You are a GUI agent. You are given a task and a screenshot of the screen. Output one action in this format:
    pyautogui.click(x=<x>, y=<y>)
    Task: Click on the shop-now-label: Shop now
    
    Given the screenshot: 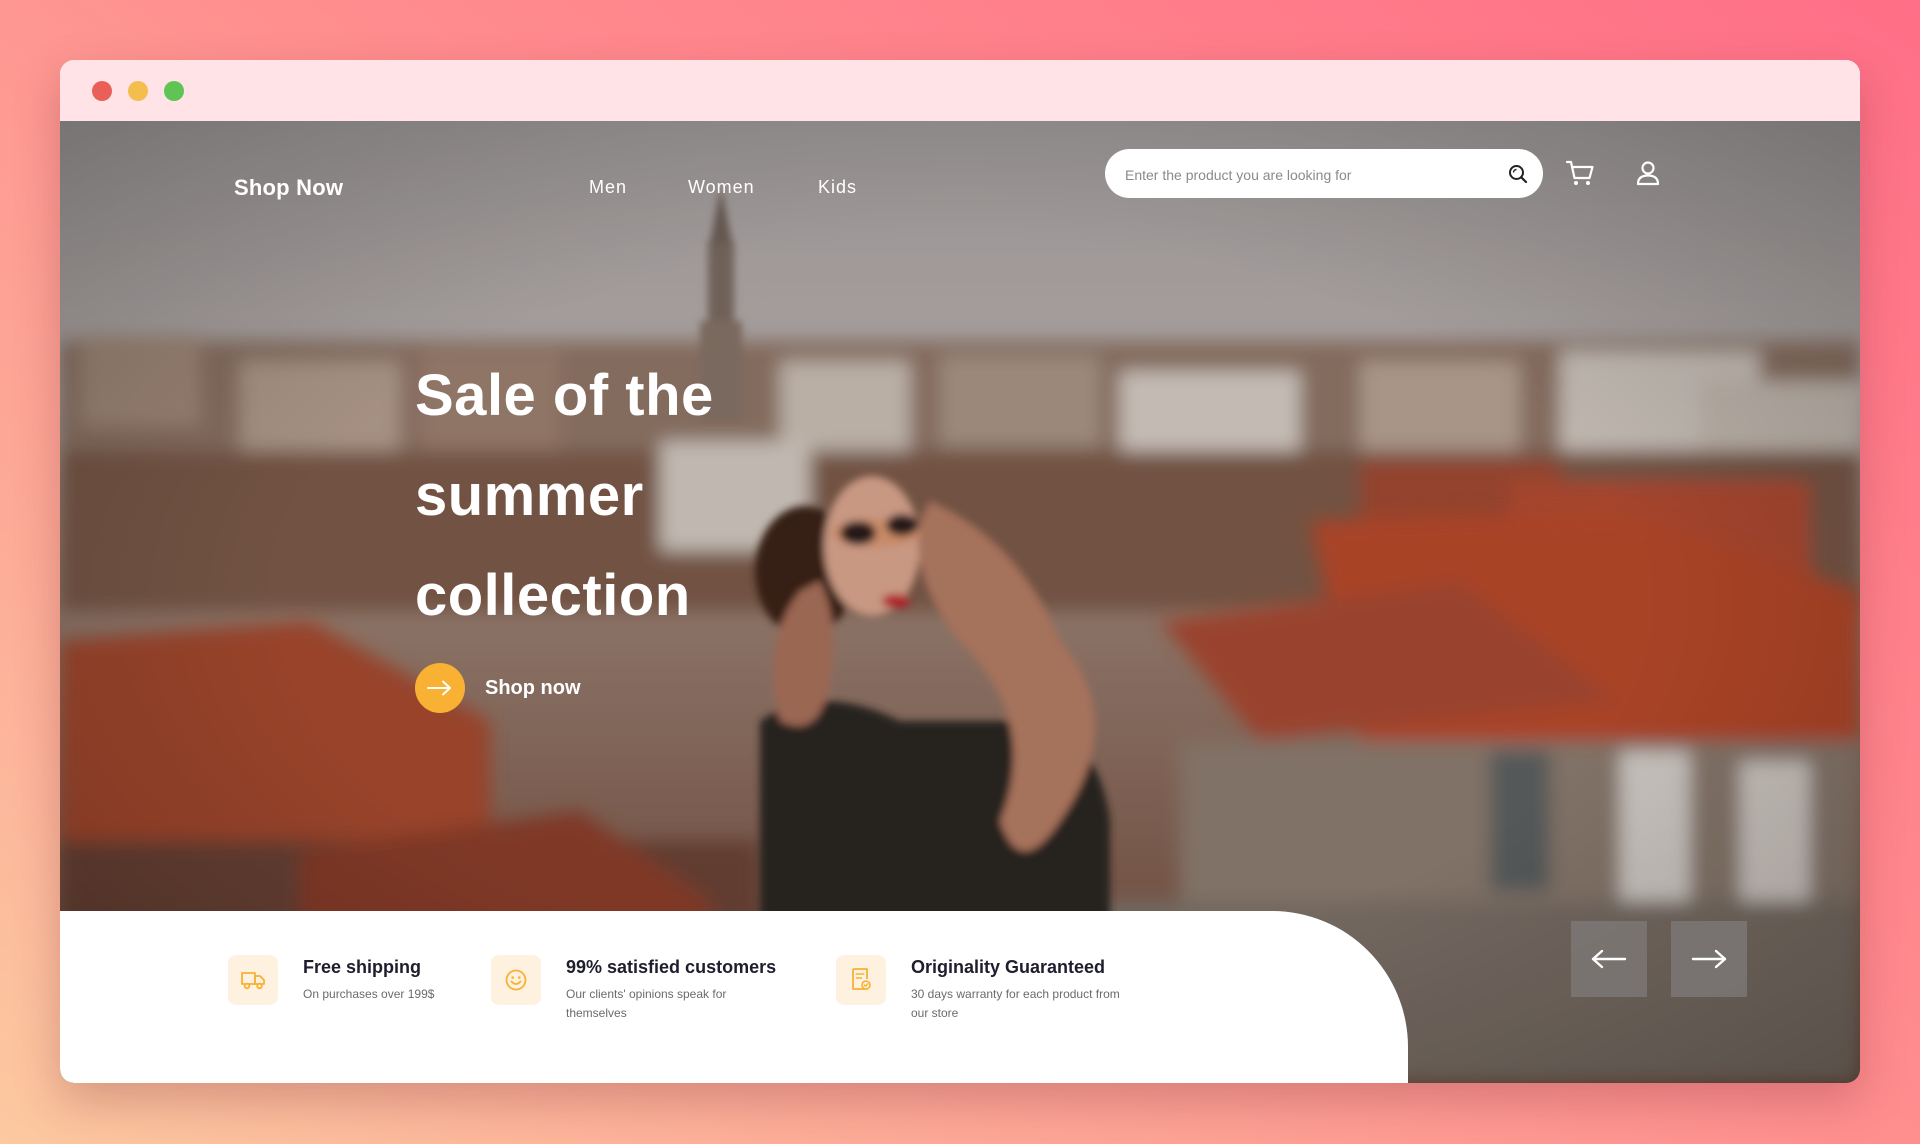 What is the action you would take?
    pyautogui.click(x=533, y=688)
    